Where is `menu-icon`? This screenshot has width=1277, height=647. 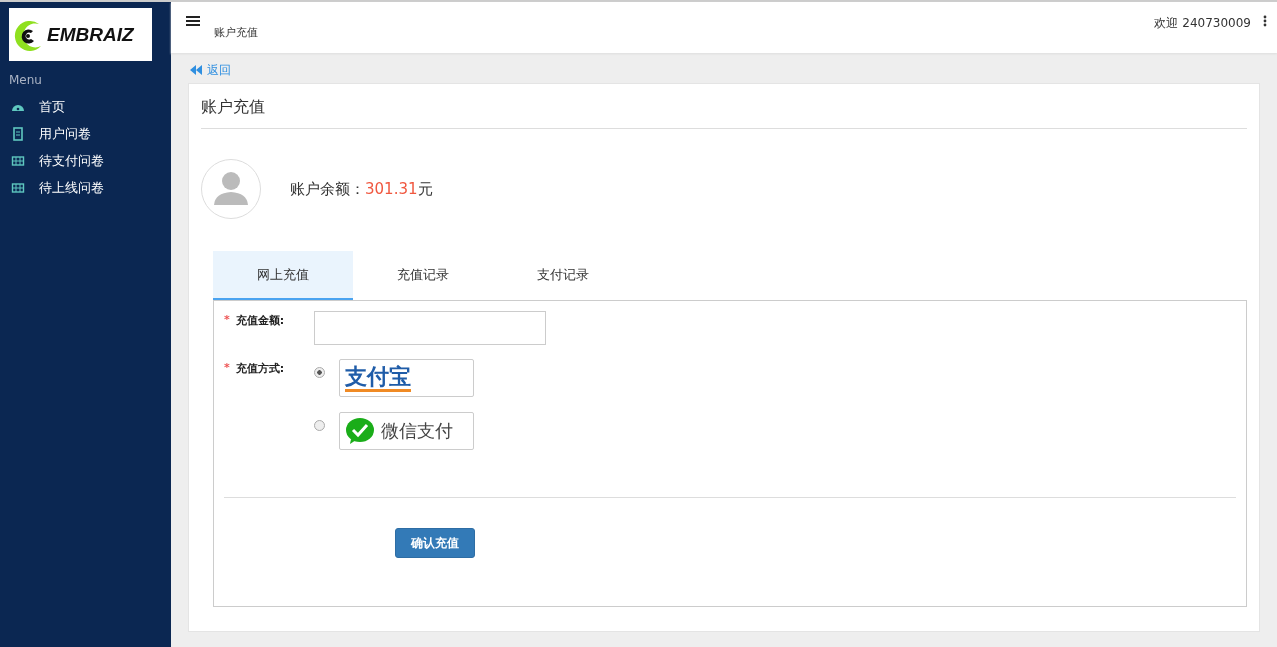 menu-icon is located at coordinates (193, 21).